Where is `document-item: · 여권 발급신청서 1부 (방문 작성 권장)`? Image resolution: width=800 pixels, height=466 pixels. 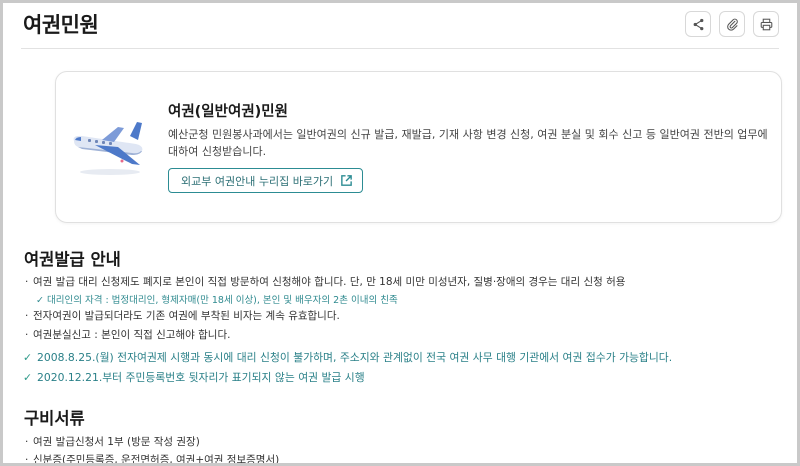
document-item: · 여권 발급신청서 1부 (방문 작성 권장) is located at coordinates (112, 442).